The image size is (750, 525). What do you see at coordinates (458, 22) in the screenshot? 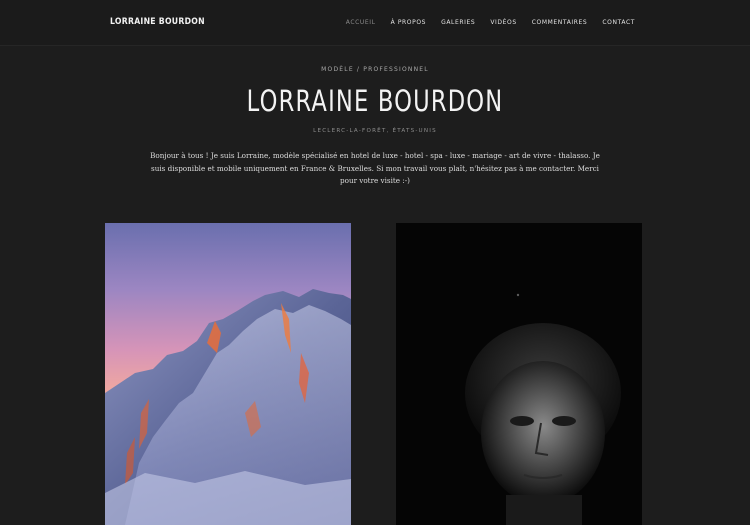
I see `nav-item-galeries: GALERIES` at bounding box center [458, 22].